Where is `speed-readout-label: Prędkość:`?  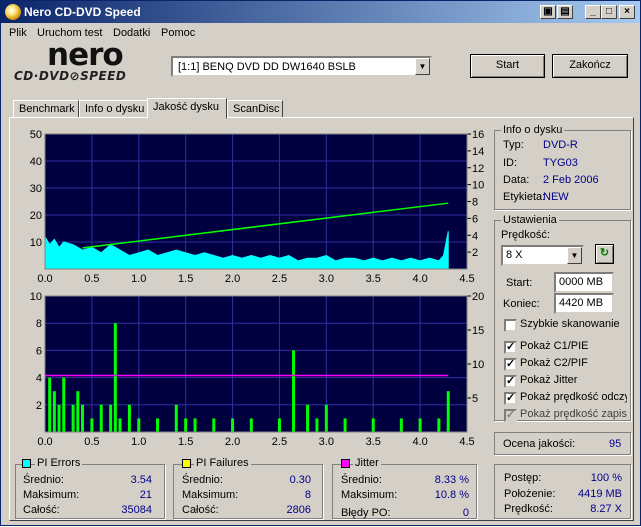
speed-readout-label: Prędkość: is located at coordinates (528, 509).